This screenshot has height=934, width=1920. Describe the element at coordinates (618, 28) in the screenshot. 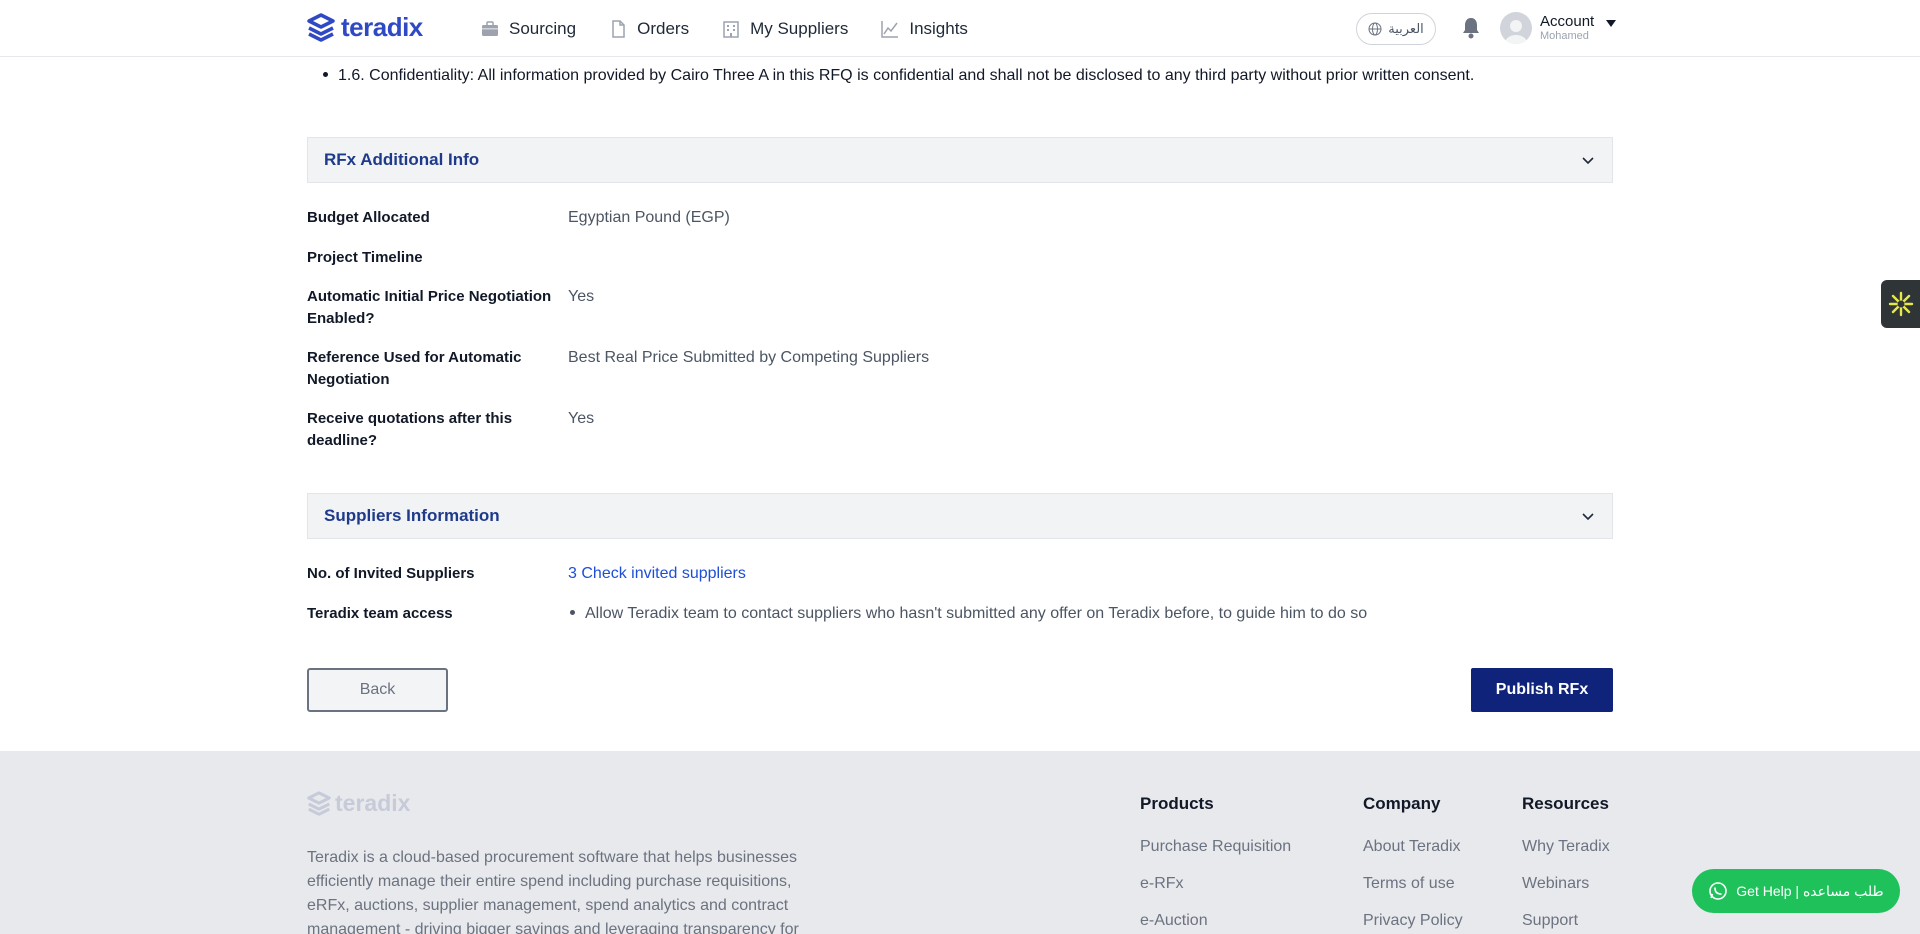

I see `document-icon` at that location.